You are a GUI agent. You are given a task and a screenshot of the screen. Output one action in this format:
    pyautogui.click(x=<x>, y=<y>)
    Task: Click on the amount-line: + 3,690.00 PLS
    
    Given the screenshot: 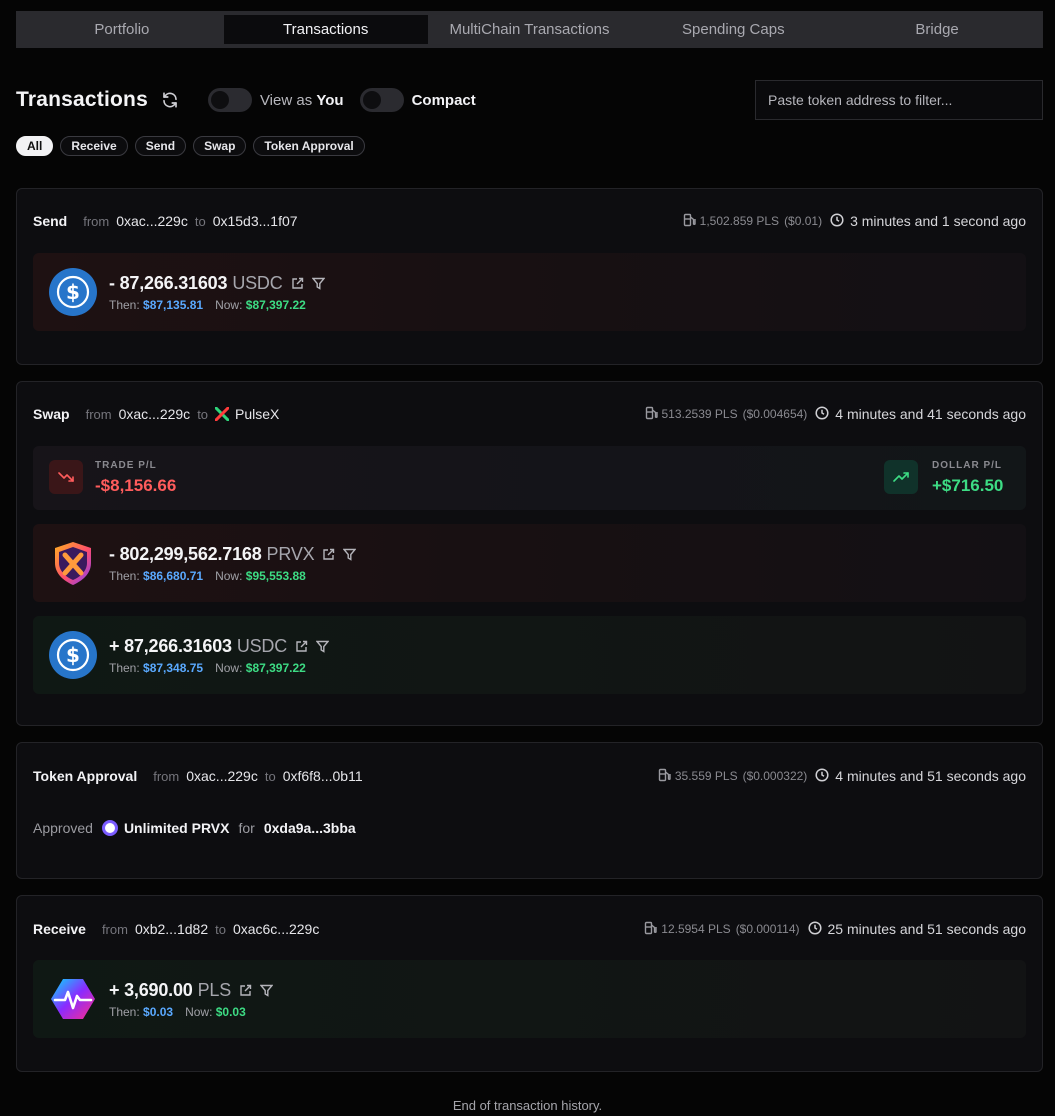 What is the action you would take?
    pyautogui.click(x=191, y=990)
    